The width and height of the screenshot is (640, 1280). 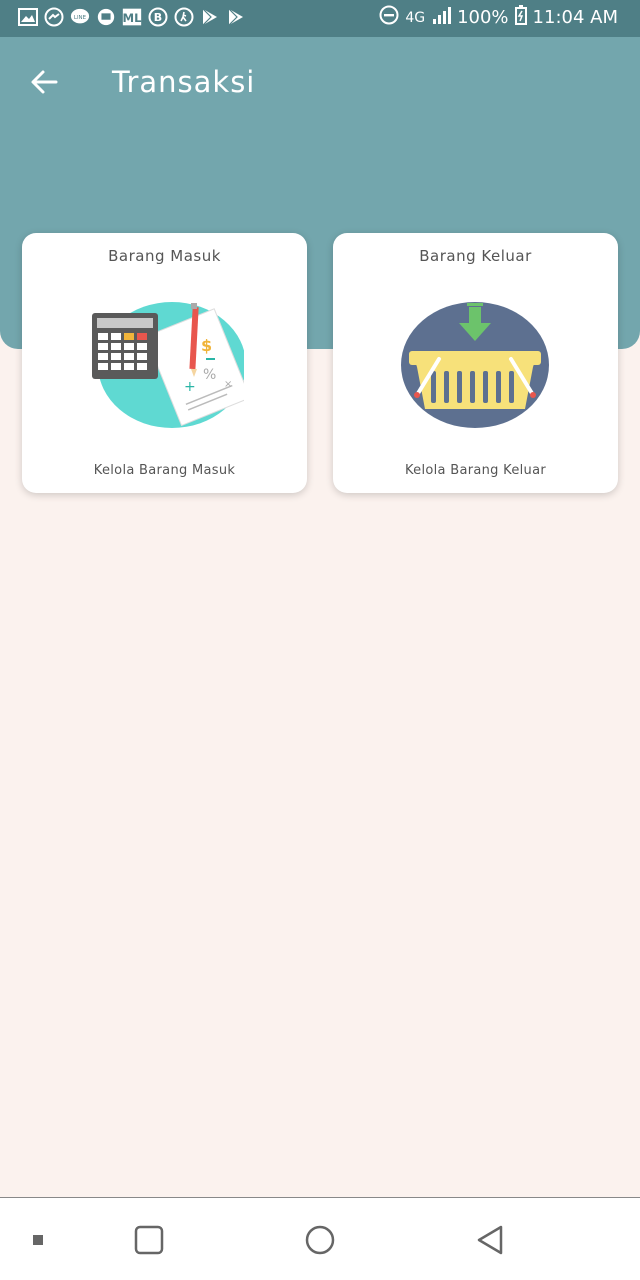 I want to click on svg-text: ML, so click(x=132, y=18).